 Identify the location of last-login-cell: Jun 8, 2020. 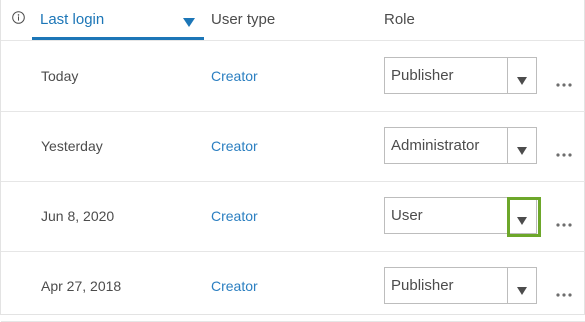
(78, 216).